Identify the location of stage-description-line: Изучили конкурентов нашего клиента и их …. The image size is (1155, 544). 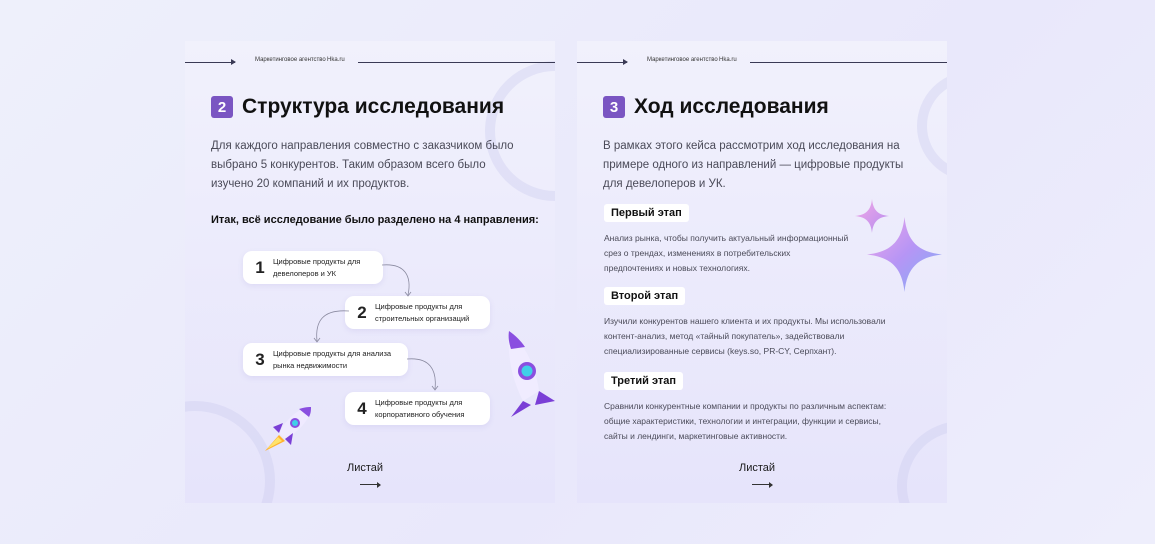
(745, 321).